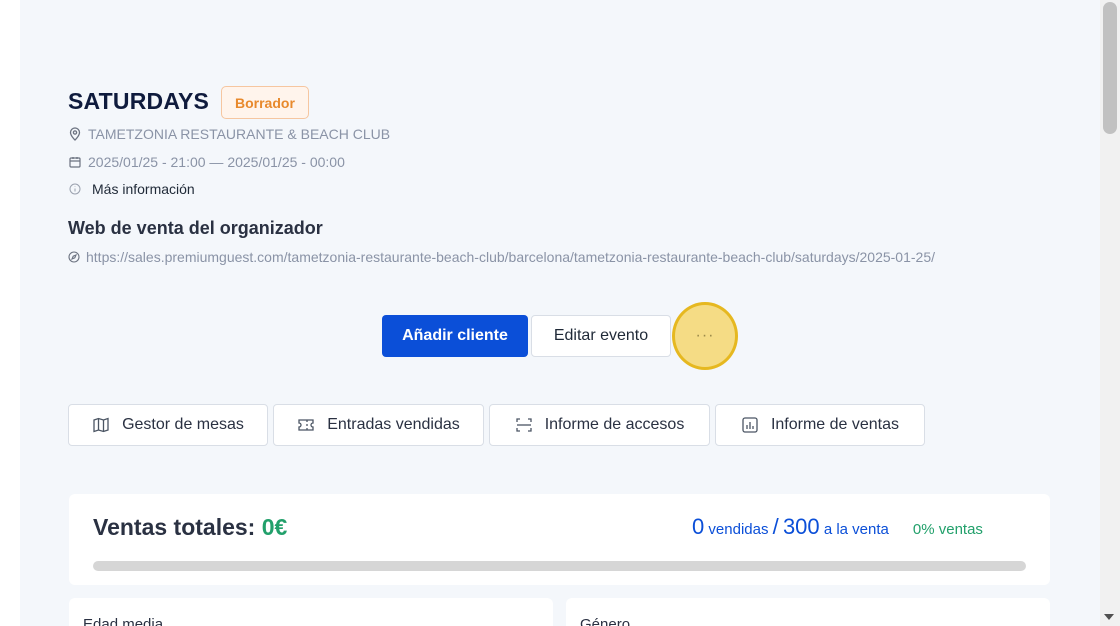  Describe the element at coordinates (698, 526) in the screenshot. I see `sold-count: 0` at that location.